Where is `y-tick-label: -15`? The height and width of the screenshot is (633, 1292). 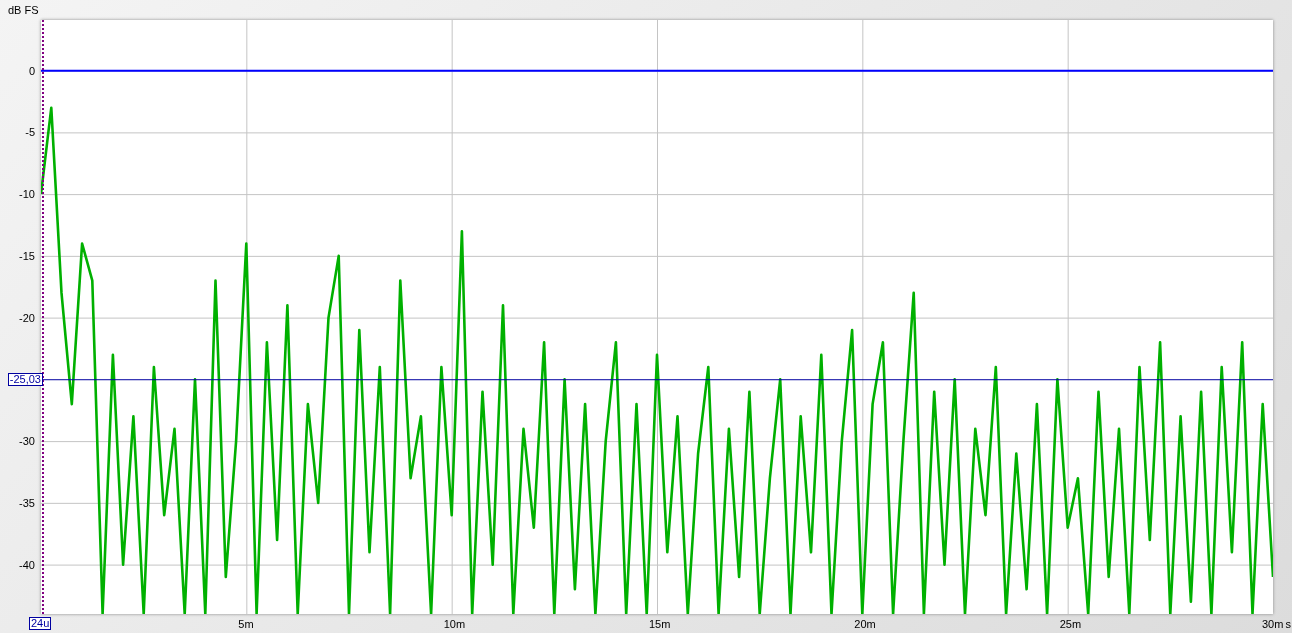
y-tick-label: -15 is located at coordinates (27, 255).